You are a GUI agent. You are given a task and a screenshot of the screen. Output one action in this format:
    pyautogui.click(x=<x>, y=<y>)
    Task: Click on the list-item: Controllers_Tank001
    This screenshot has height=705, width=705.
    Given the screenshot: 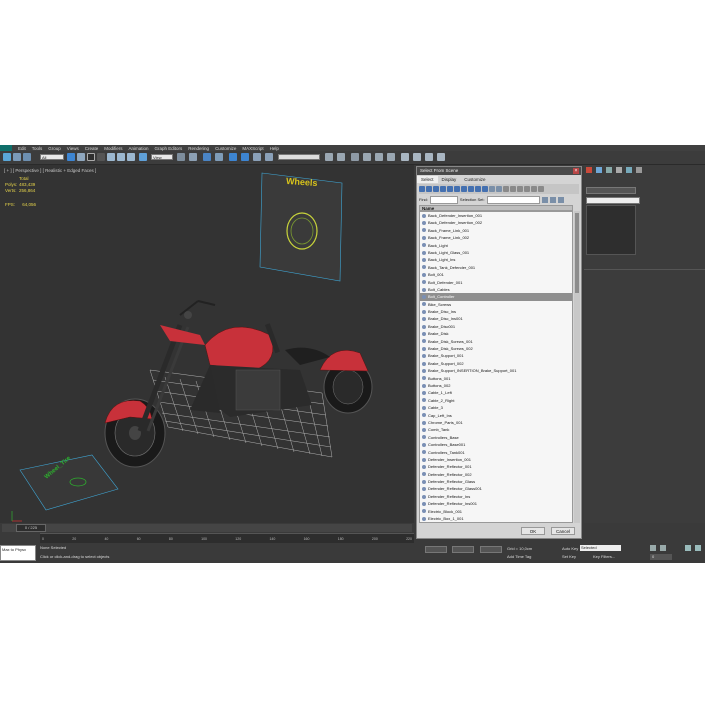 What is the action you would take?
    pyautogui.click(x=496, y=452)
    